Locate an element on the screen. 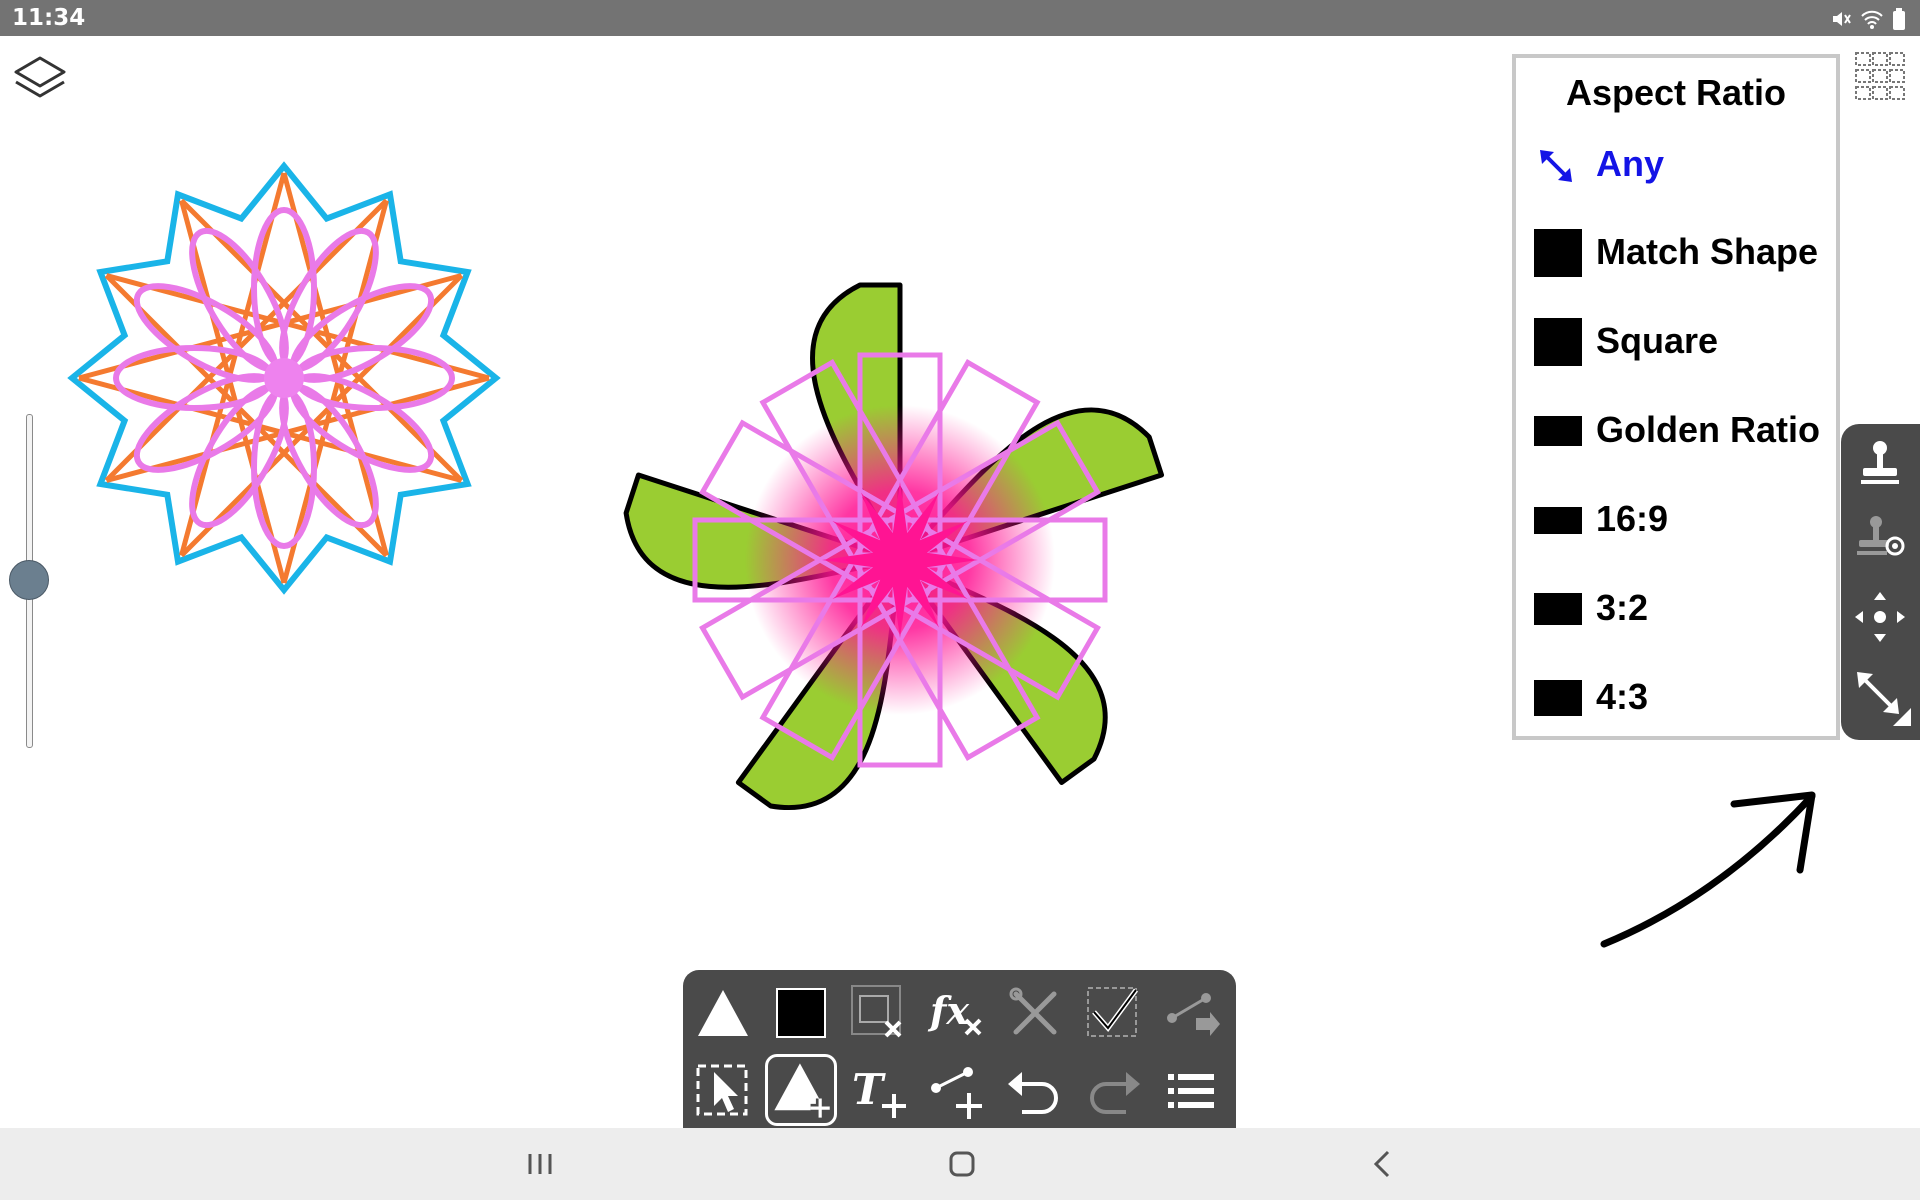 The height and width of the screenshot is (1200, 1920). move-icon is located at coordinates (1880, 617).